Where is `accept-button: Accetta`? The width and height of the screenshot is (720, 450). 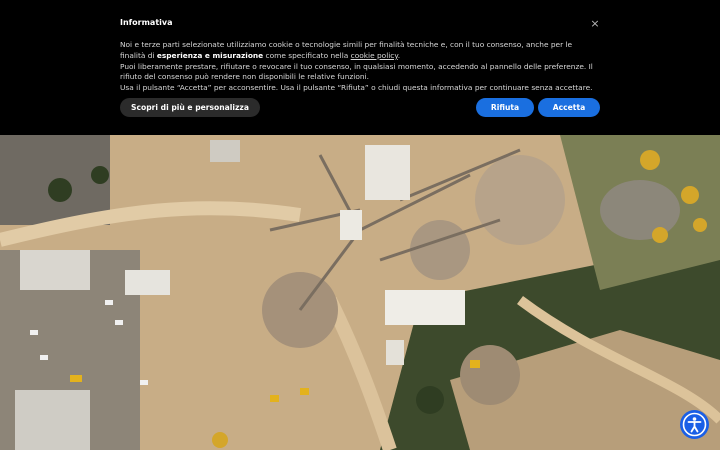
accept-button: Accetta is located at coordinates (569, 107).